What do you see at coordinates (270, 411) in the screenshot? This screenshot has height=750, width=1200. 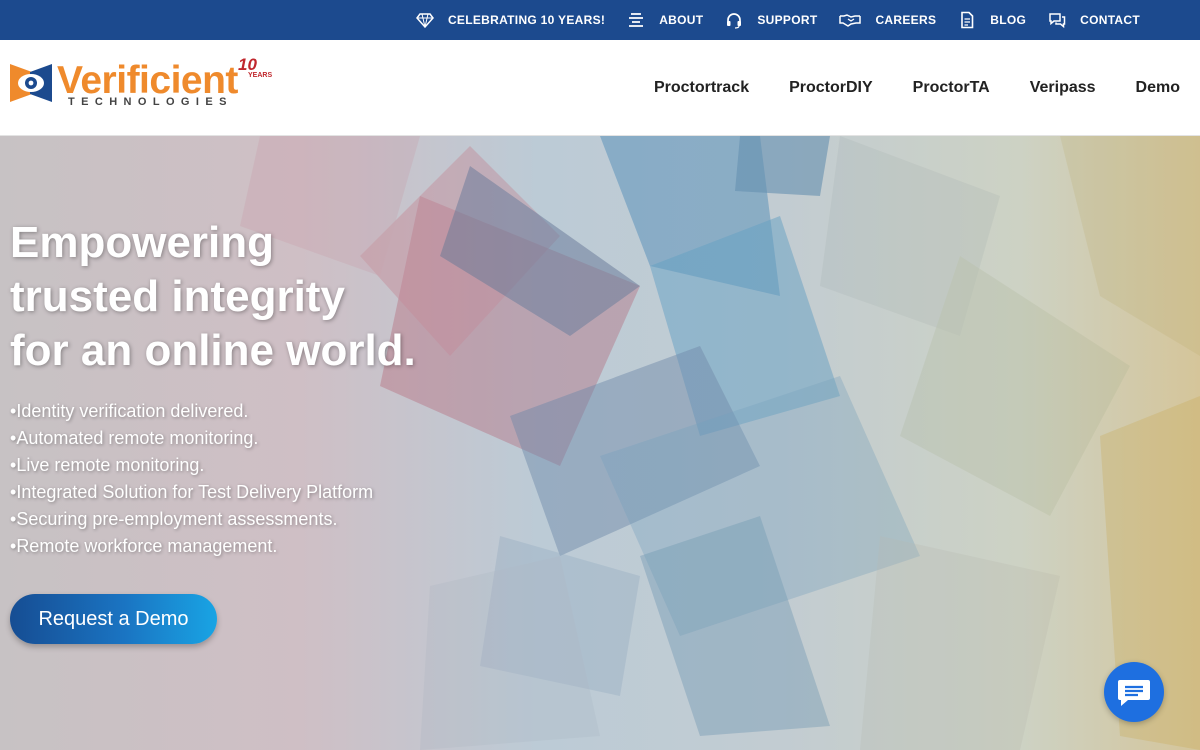 I see `hero-feature-item: Identity verification delivered.` at bounding box center [270, 411].